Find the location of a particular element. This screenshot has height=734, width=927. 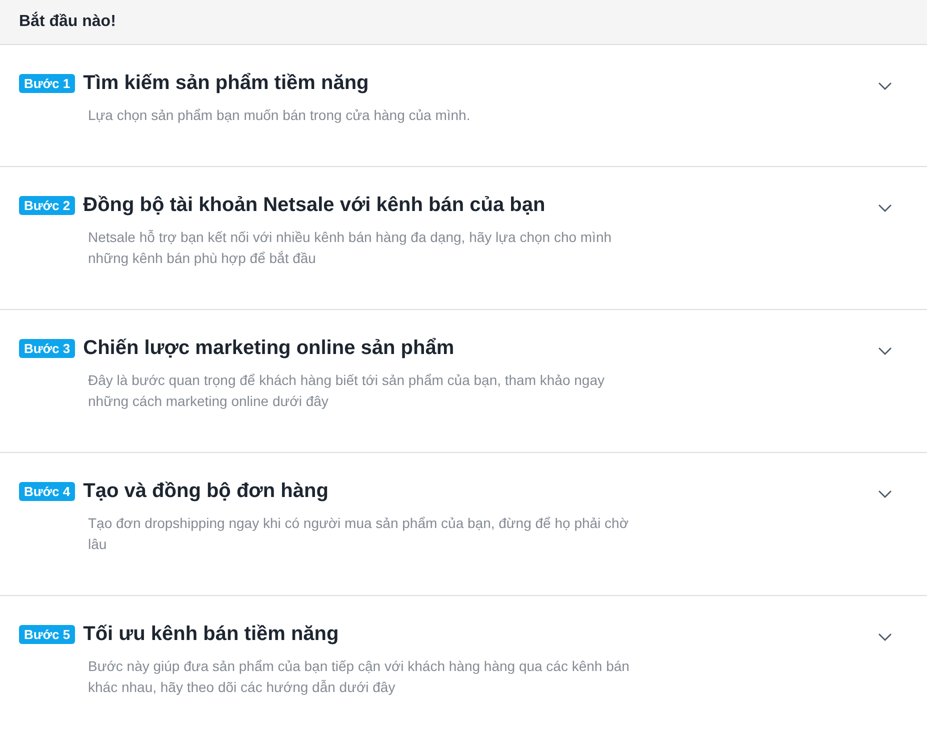

step-title: Tìm kiếm sản phẩm tiềm năng is located at coordinates (226, 83).